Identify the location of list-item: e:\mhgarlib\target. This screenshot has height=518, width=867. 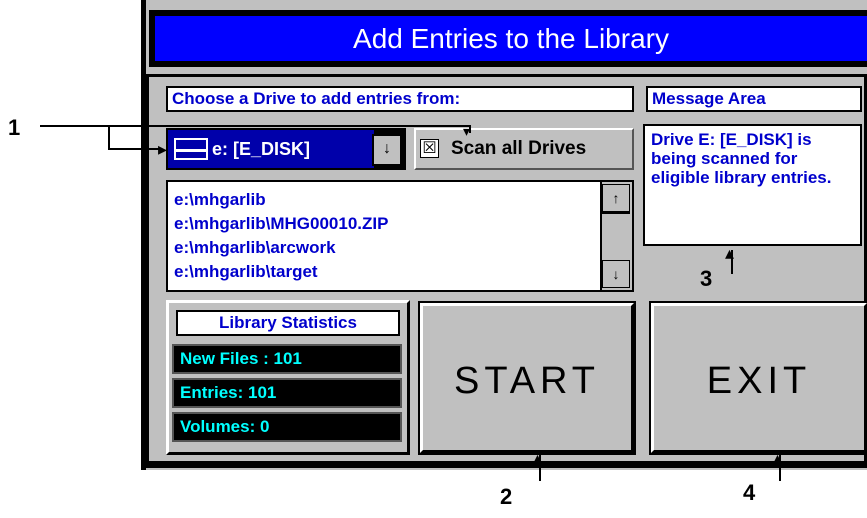
(246, 272).